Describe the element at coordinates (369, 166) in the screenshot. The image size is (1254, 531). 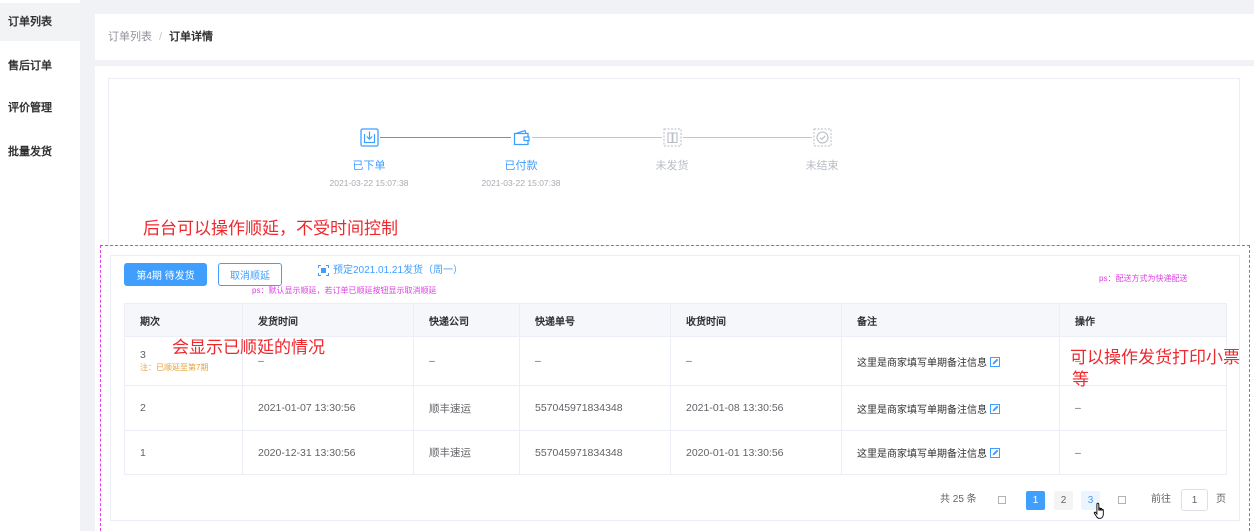
I see `step-label: 已下单` at that location.